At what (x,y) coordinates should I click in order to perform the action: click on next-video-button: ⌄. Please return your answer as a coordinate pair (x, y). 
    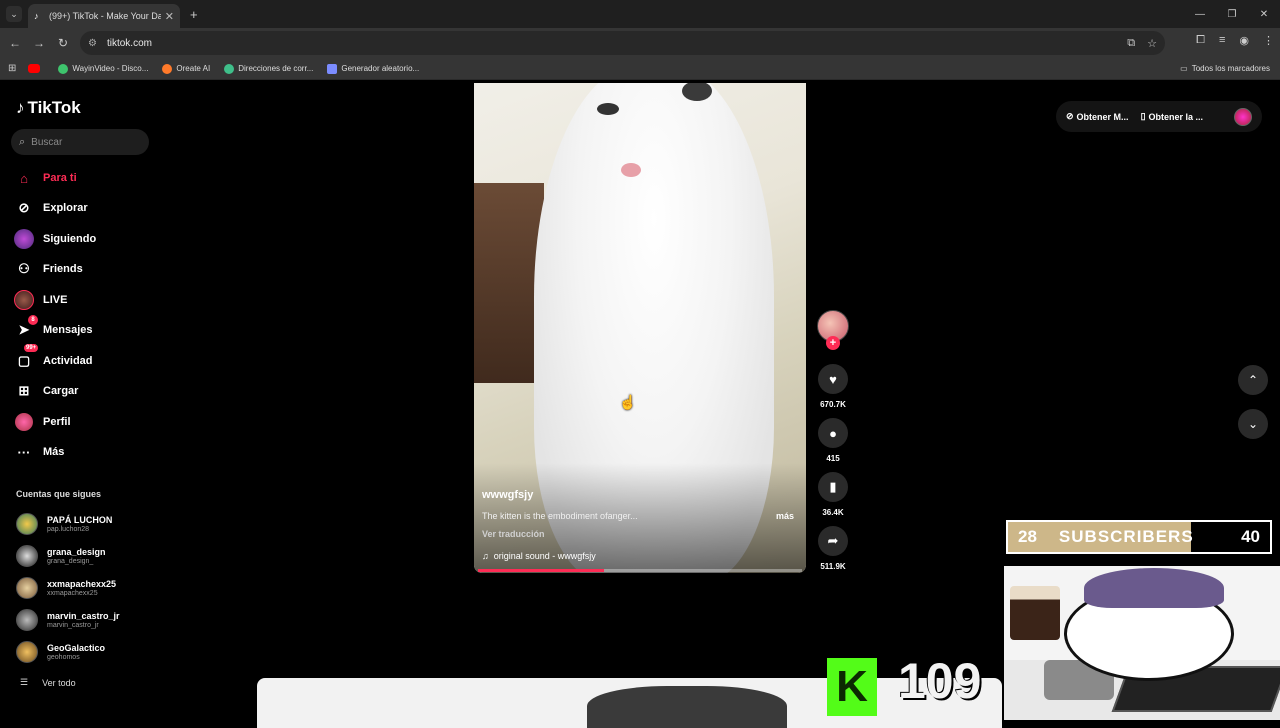
    Looking at the image, I should click on (1253, 424).